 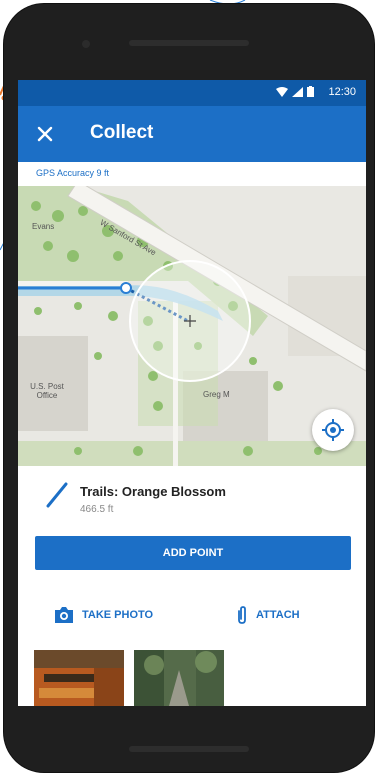 What do you see at coordinates (189, 749) in the screenshot?
I see `bottom-speaker` at bounding box center [189, 749].